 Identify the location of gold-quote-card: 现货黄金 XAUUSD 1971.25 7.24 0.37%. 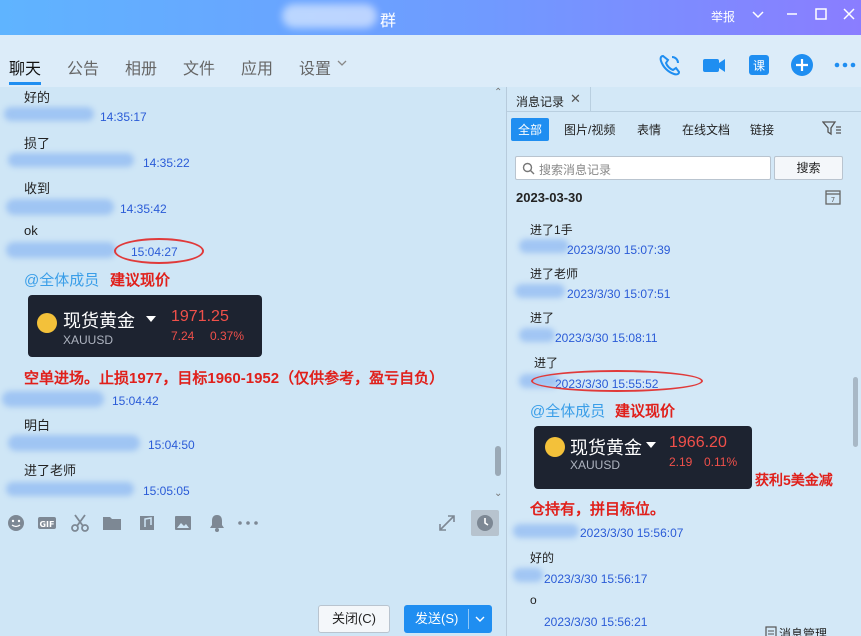
(145, 326).